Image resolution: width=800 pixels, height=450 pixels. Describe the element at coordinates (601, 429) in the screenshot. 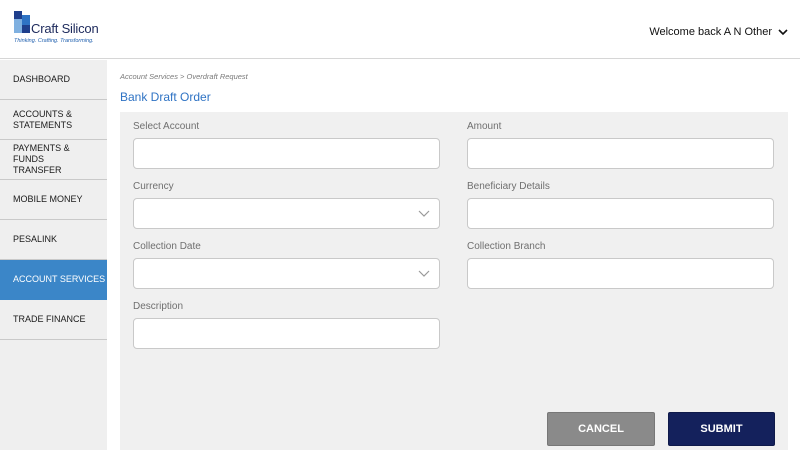

I see `cancel-button: CANCEL` at that location.